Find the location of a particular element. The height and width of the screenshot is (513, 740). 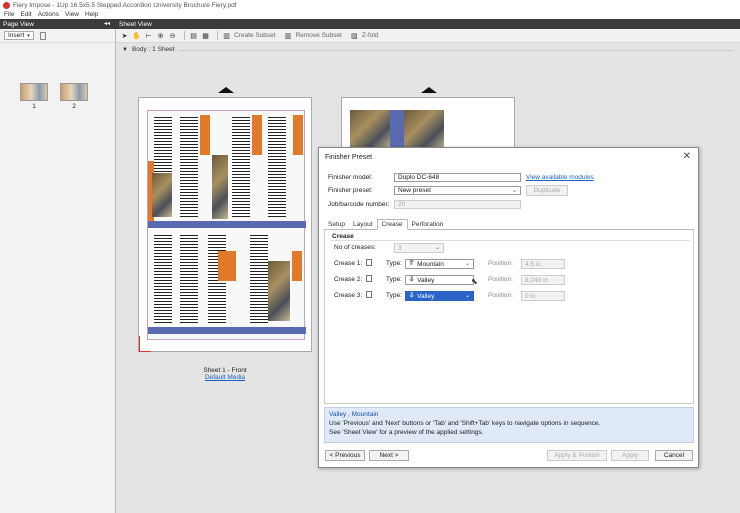

sheet-1-front is located at coordinates (225, 224).